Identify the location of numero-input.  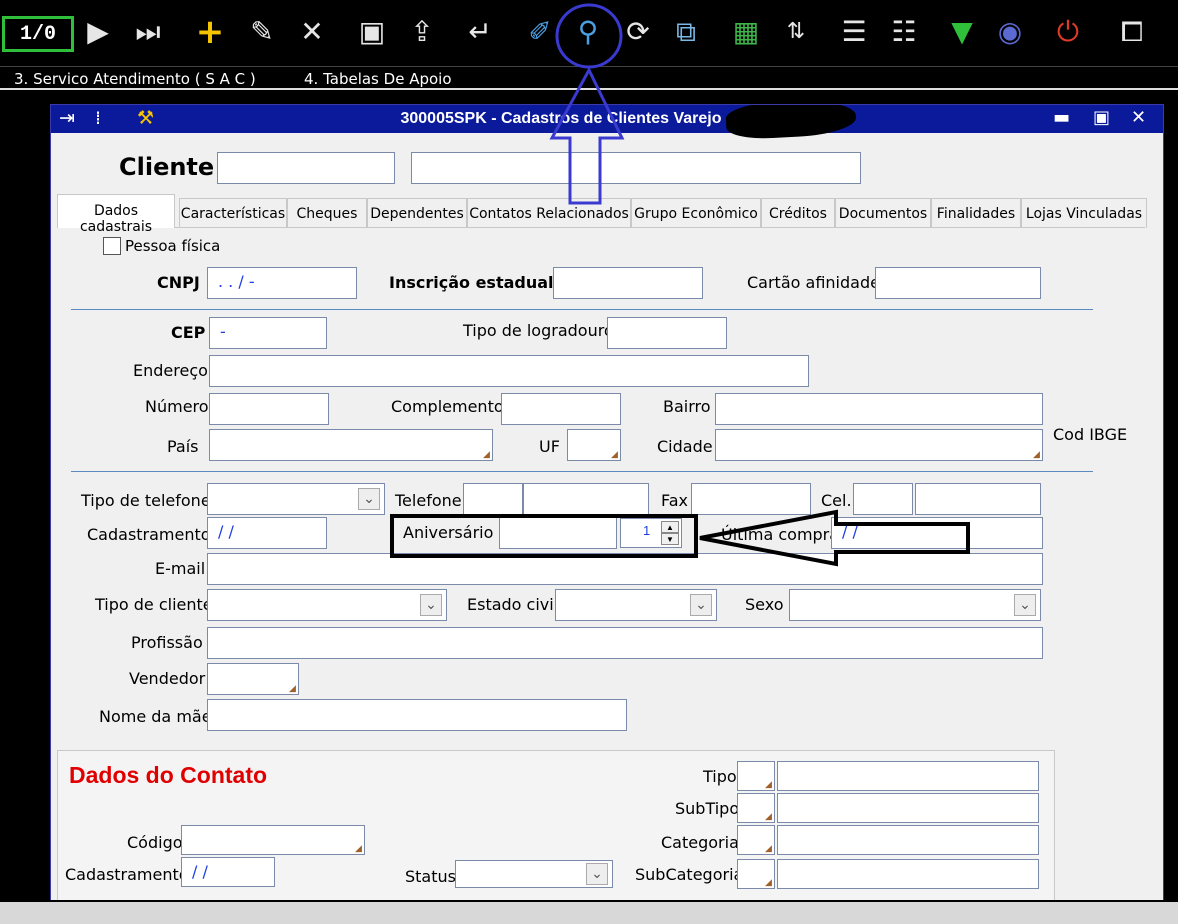
(269, 409).